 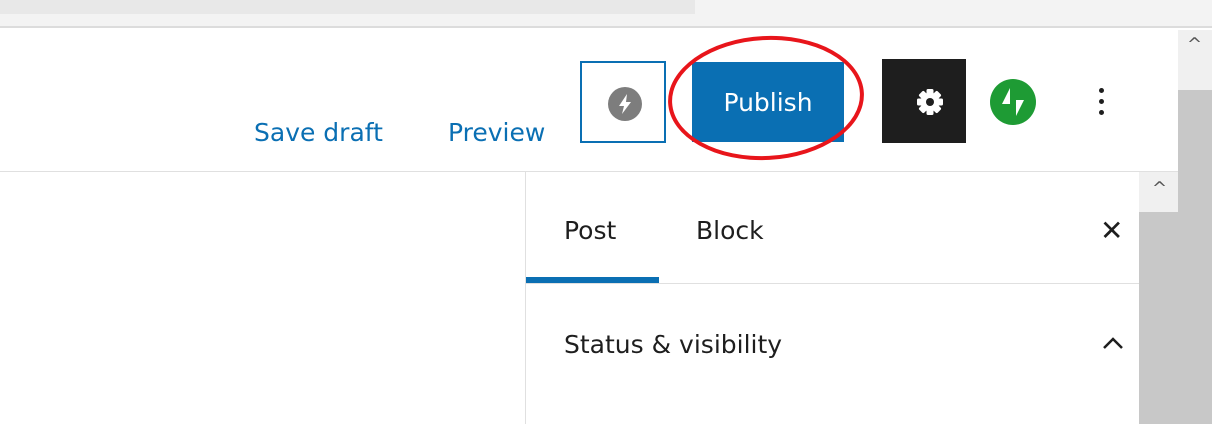 I want to click on preview-button: Preview, so click(x=496, y=132).